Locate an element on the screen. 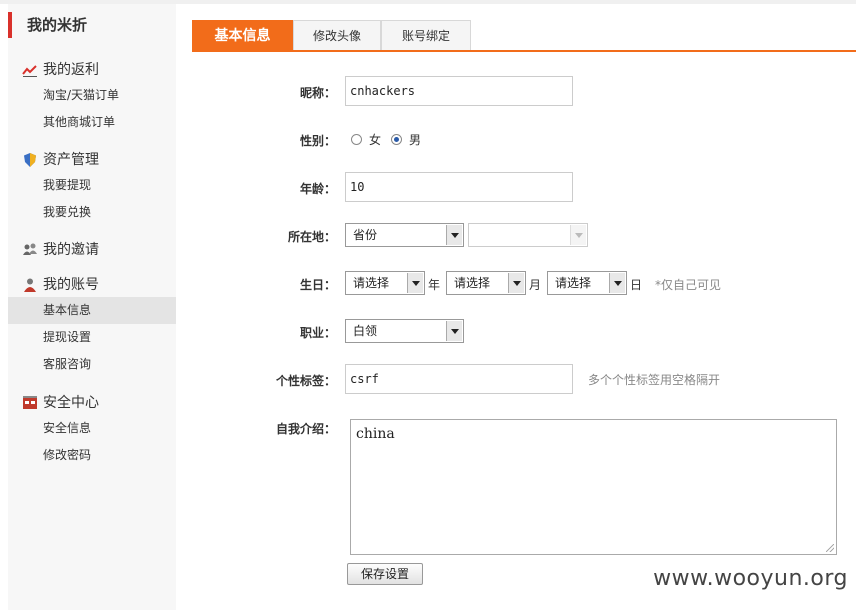 This screenshot has width=856, height=610. sidebar-item-security-info: 安全信息 is located at coordinates (92, 428).